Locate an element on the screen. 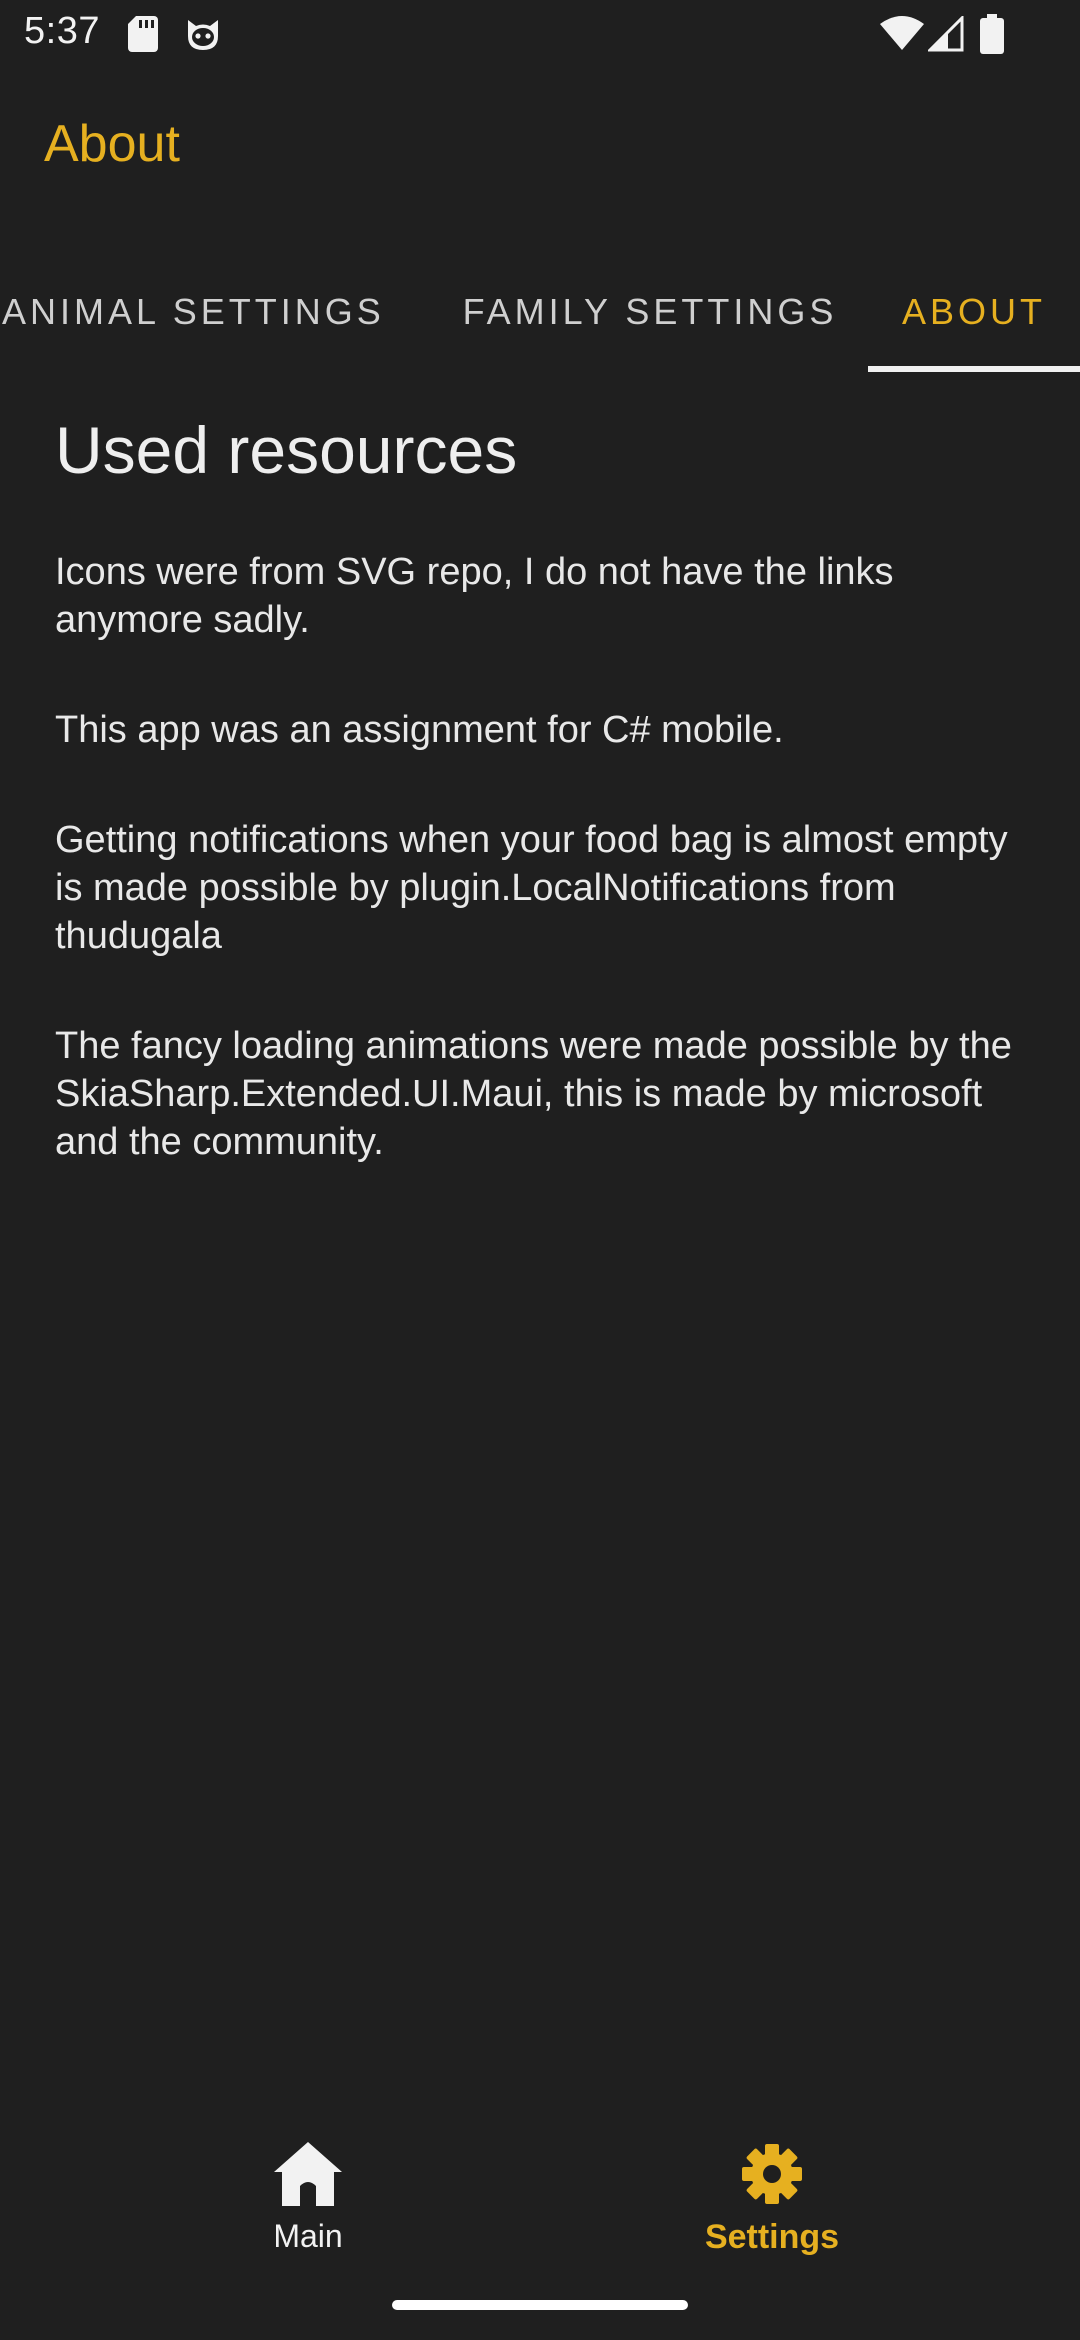 This screenshot has height=2340, width=1080. nav-label-main: Main is located at coordinates (308, 2236).